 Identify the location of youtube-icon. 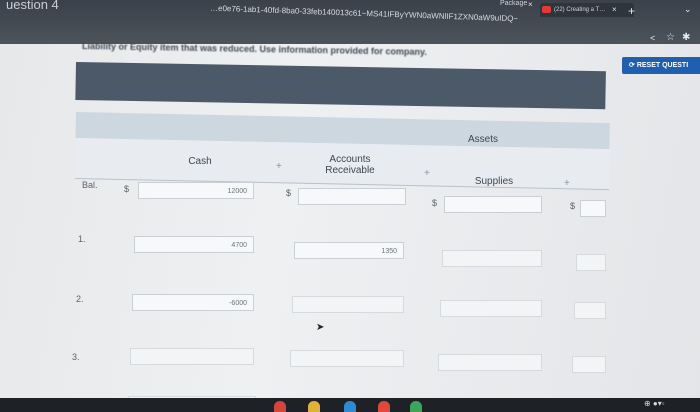
(546, 9).